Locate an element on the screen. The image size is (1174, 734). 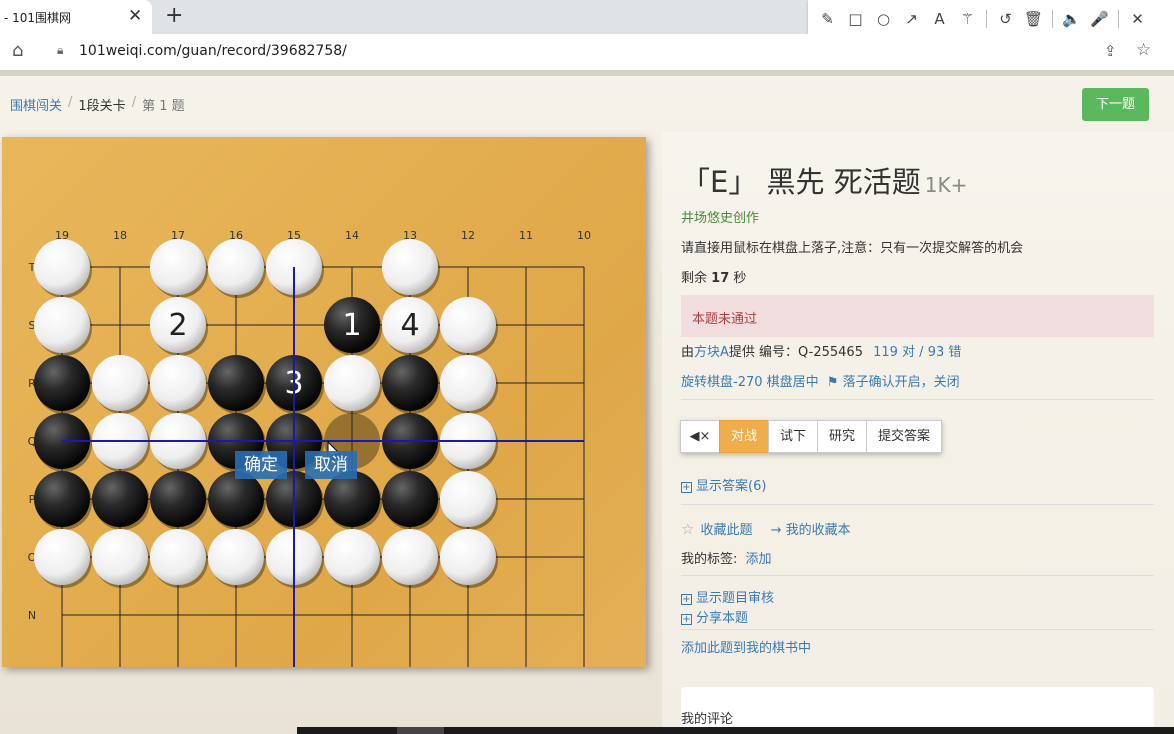
problem-title-text: 「E」 黑先 死活题 is located at coordinates (801, 182).